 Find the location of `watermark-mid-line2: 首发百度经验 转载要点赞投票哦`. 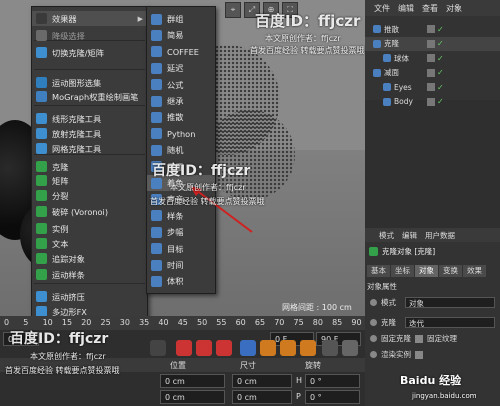

watermark-mid-line2: 首发百度经验 转载要点赞投票哦 is located at coordinates (207, 201).